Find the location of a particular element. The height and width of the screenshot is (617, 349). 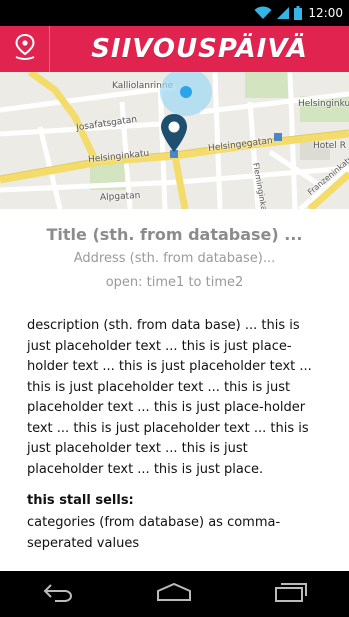

location-button is located at coordinates (25, 49).